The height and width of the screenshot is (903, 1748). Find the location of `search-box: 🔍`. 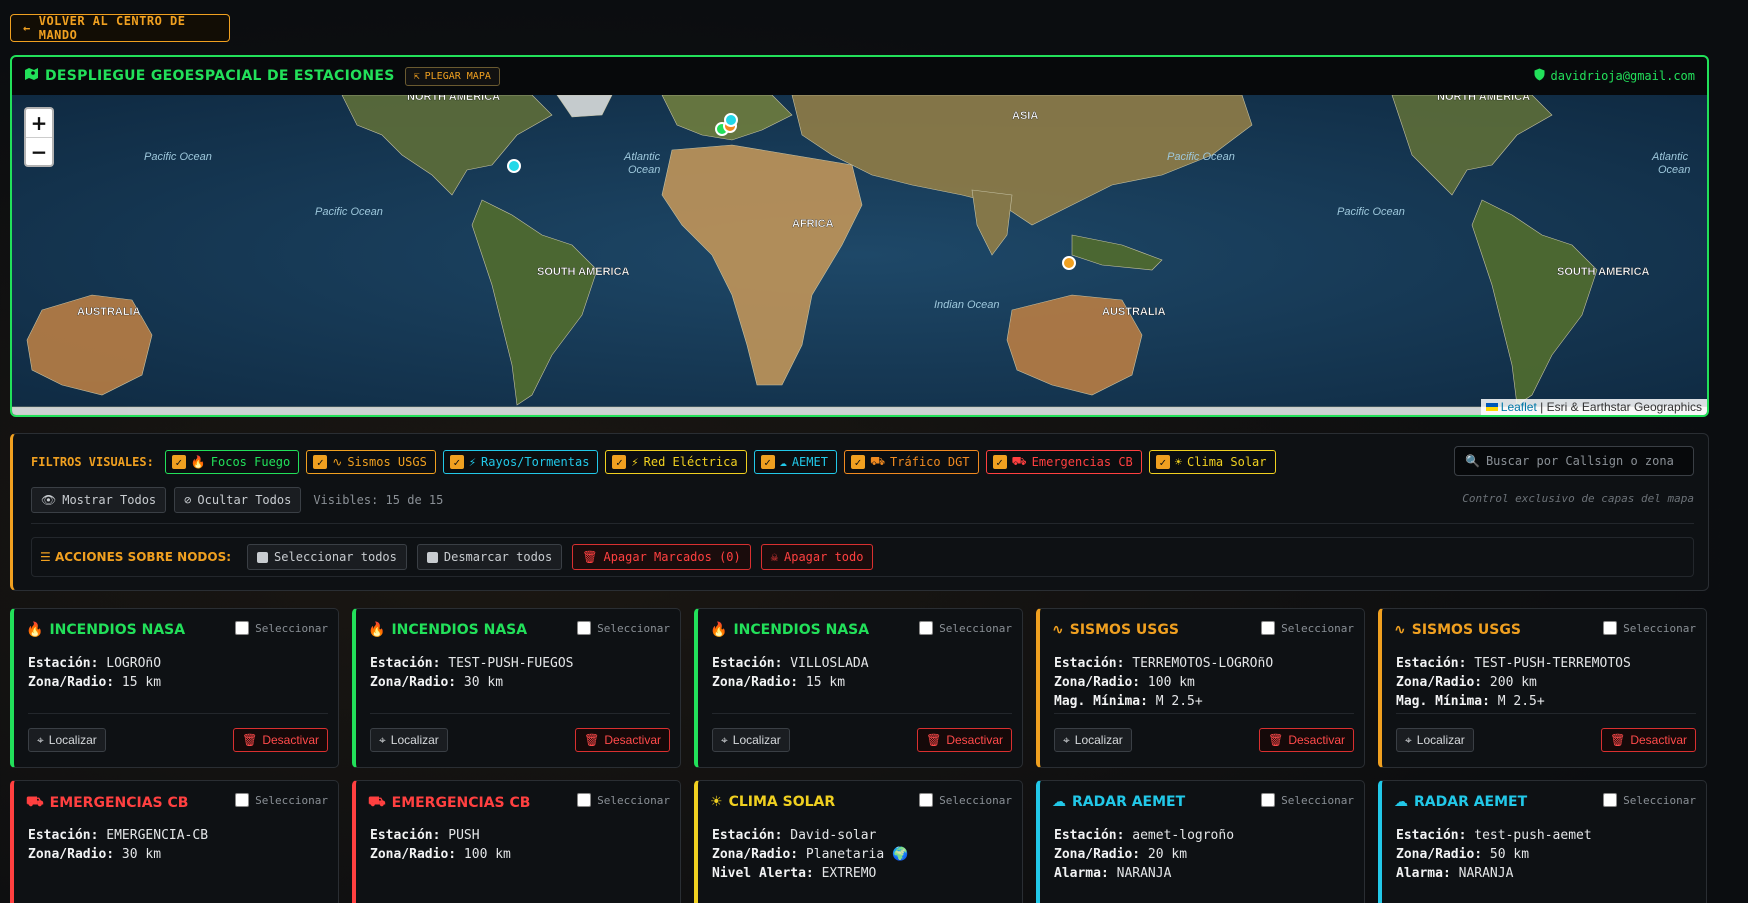

search-box: 🔍 is located at coordinates (1574, 461).